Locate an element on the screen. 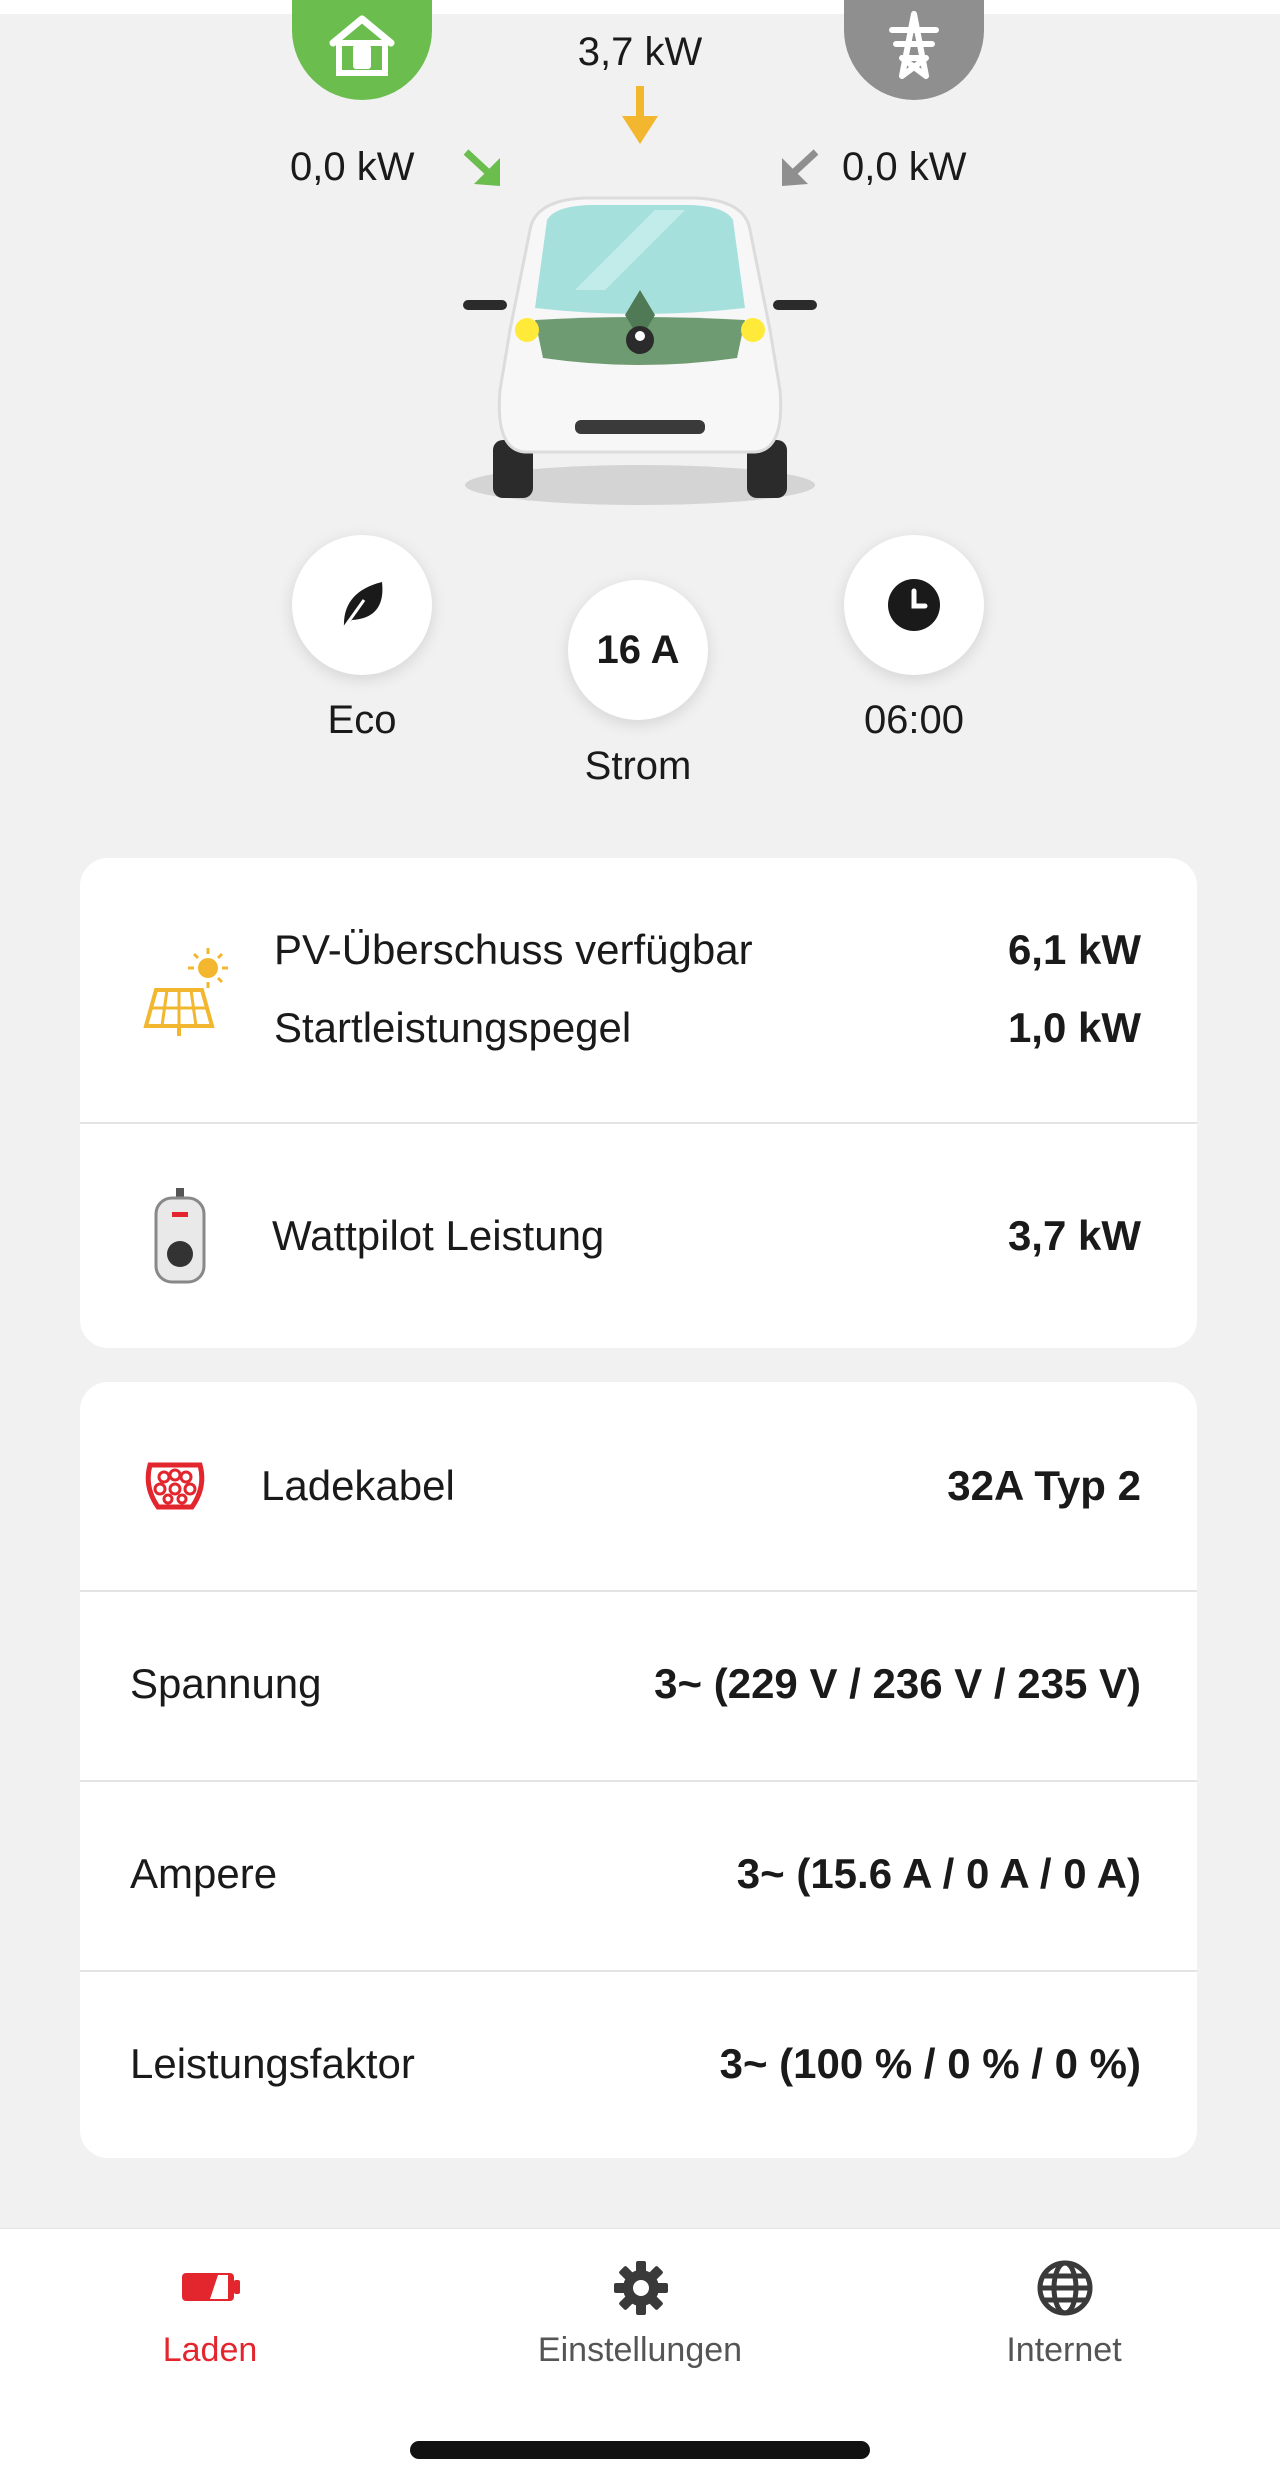 This screenshot has width=1280, height=2488. voltage-value: 3~ (229 V / 236 V / 235 V) is located at coordinates (897, 1683).